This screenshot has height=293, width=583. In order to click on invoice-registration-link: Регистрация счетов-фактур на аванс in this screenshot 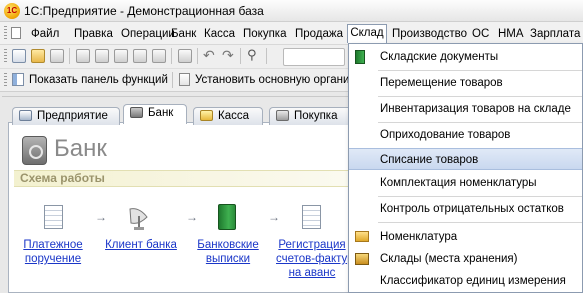, I will do `click(312, 259)`.